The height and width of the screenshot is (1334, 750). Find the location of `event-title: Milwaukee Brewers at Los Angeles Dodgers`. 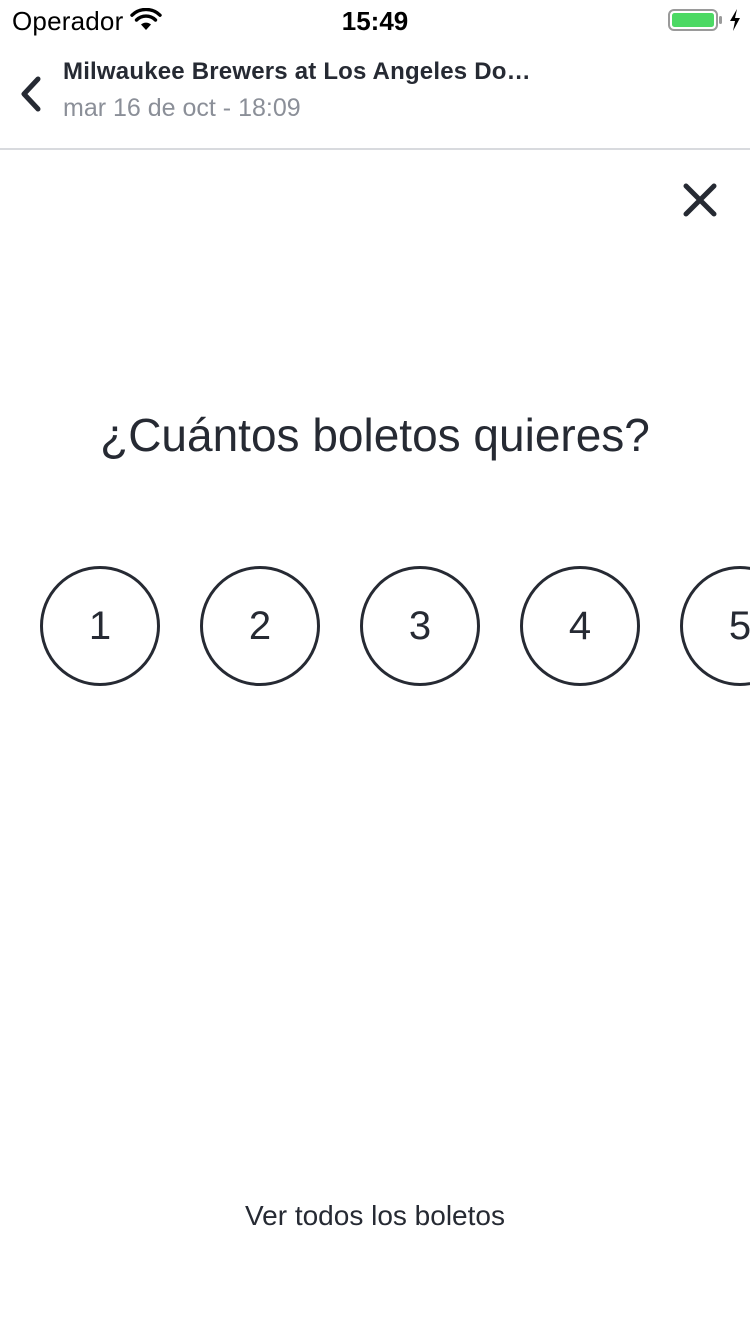

event-title: Milwaukee Brewers at Los Angeles Dodgers is located at coordinates (298, 71).